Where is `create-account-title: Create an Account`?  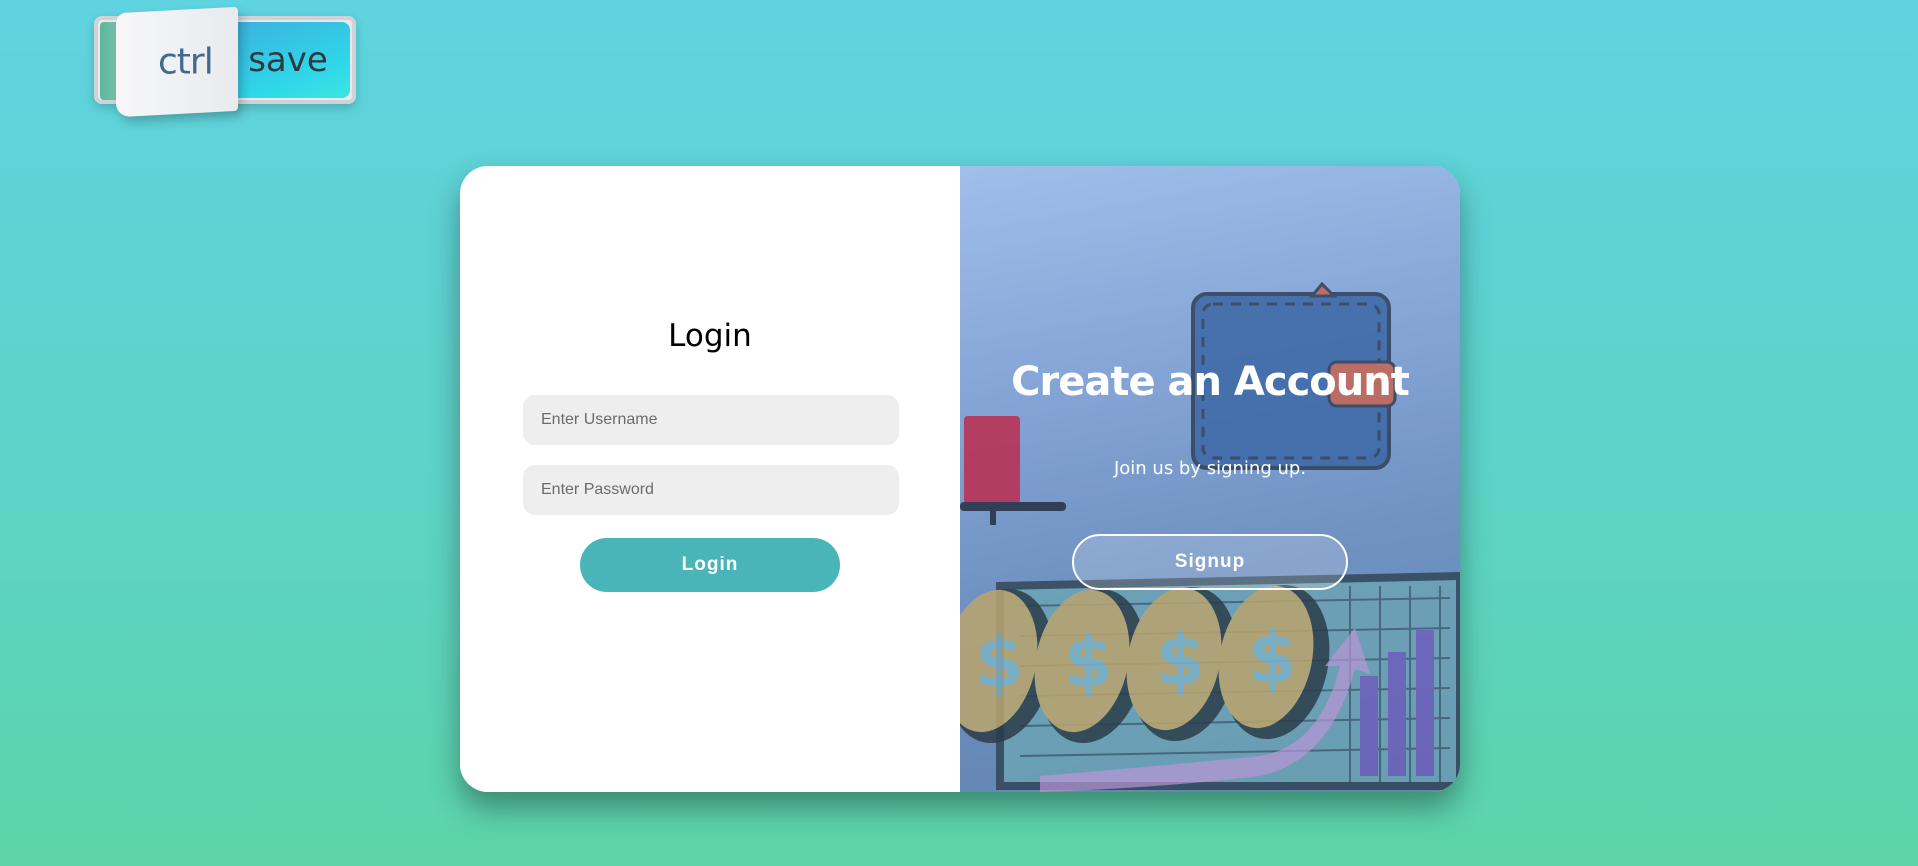
create-account-title: Create an Account is located at coordinates (1210, 382).